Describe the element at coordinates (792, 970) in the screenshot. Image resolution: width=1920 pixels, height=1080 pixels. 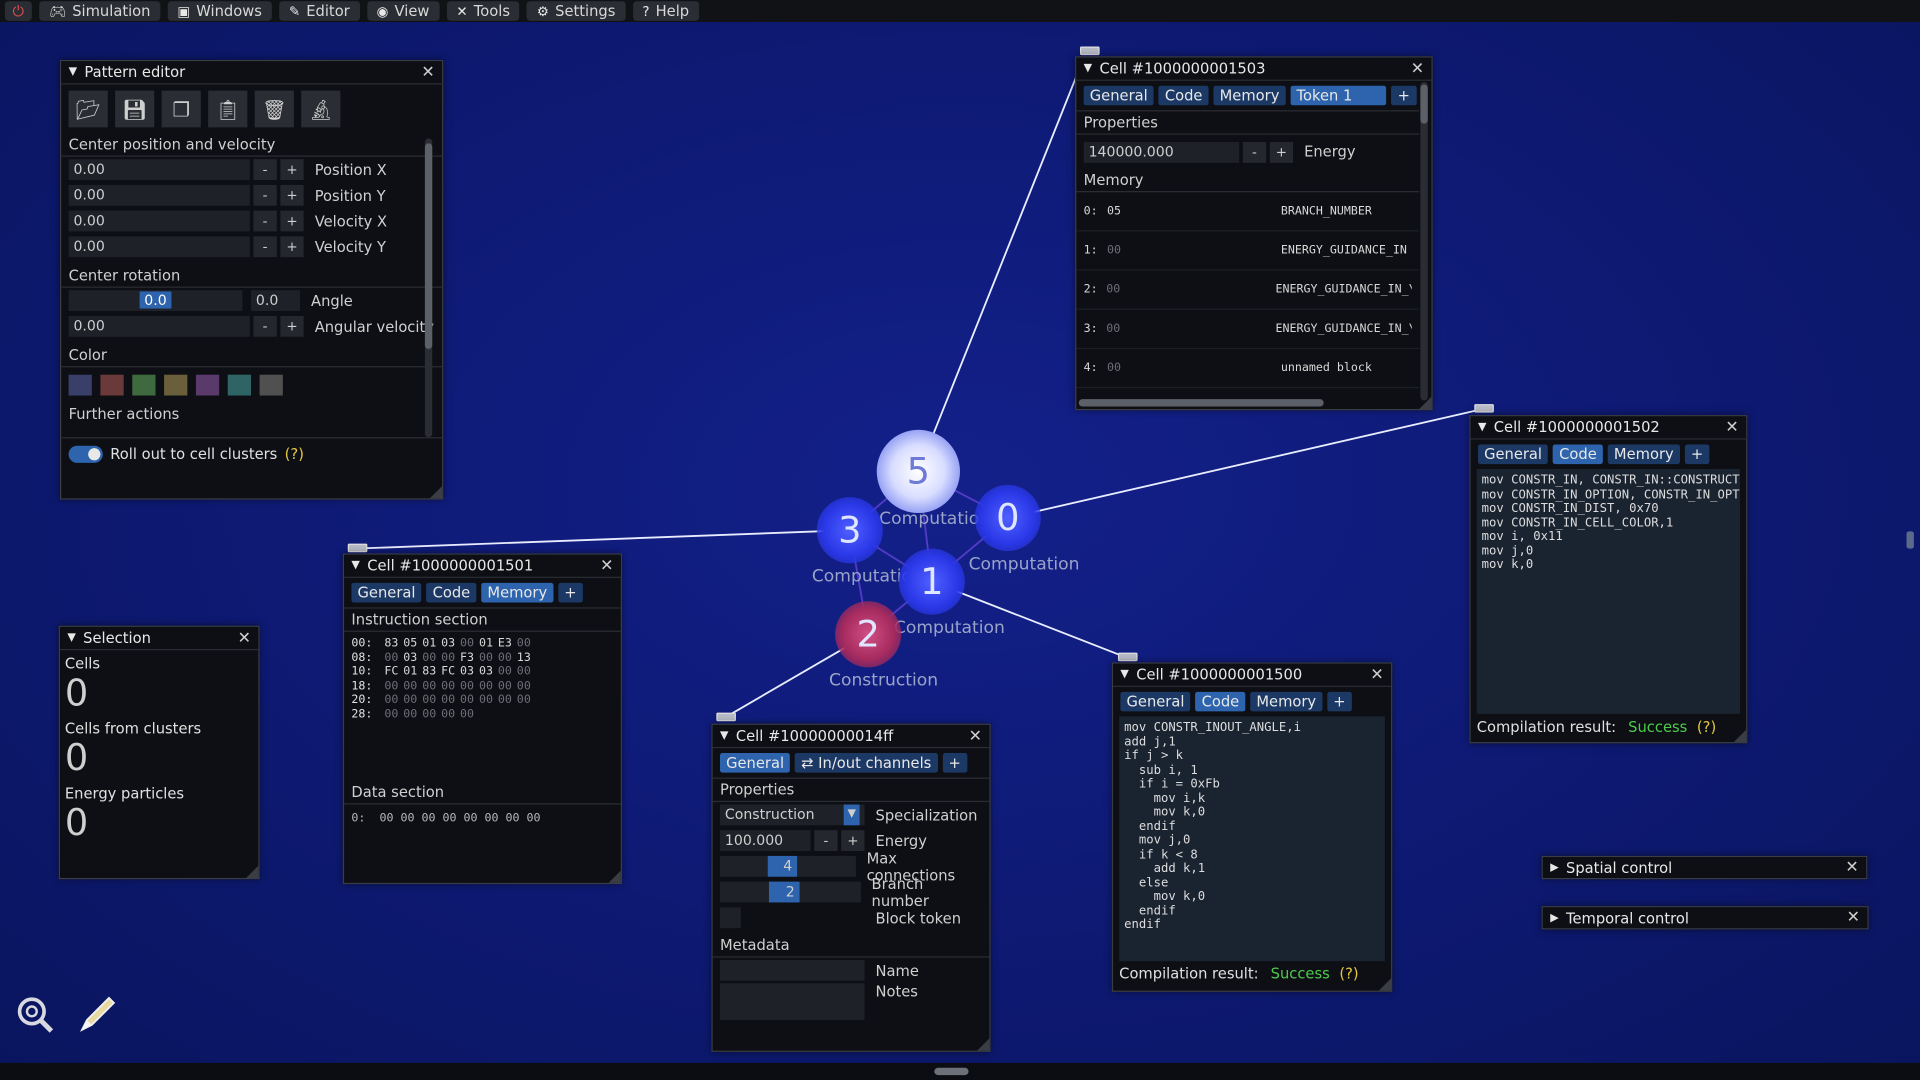
I see `name-input` at that location.